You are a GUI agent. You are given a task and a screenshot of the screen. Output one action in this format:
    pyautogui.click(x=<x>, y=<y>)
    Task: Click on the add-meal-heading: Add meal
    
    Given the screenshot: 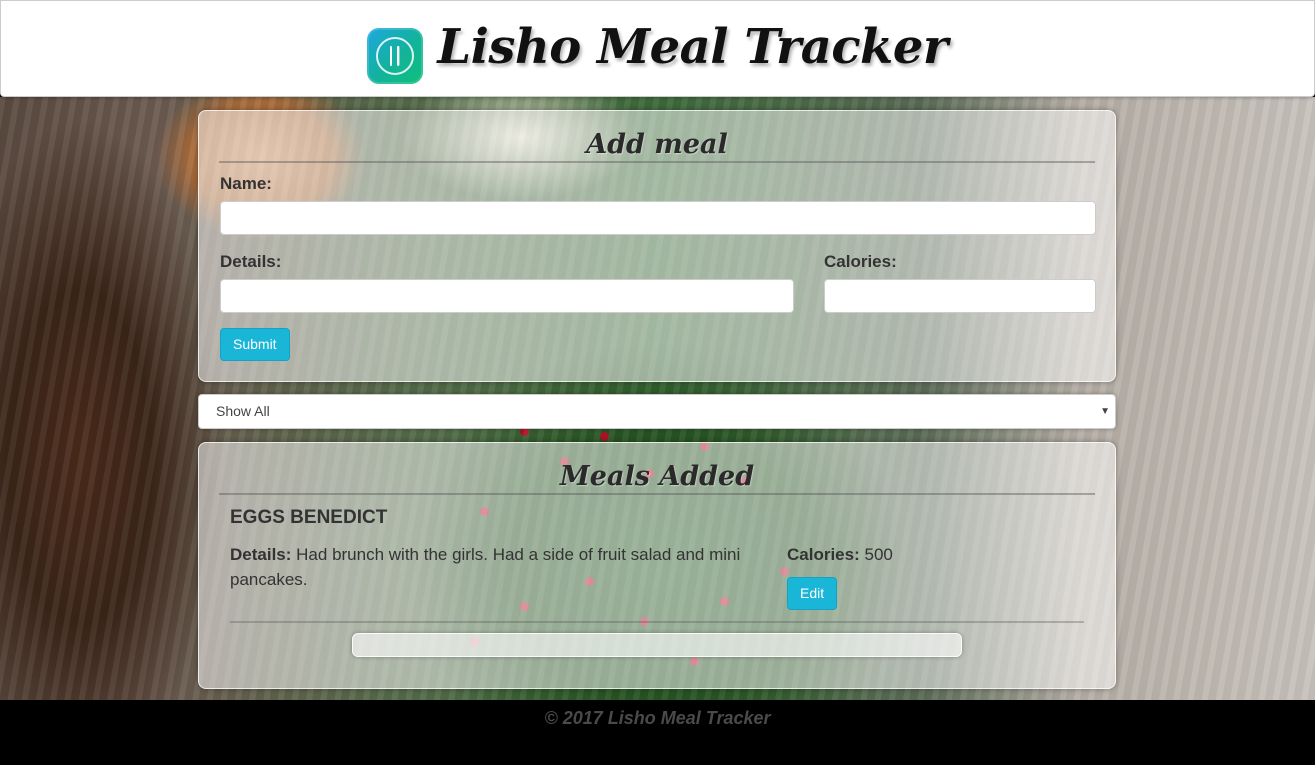 What is the action you would take?
    pyautogui.click(x=657, y=144)
    